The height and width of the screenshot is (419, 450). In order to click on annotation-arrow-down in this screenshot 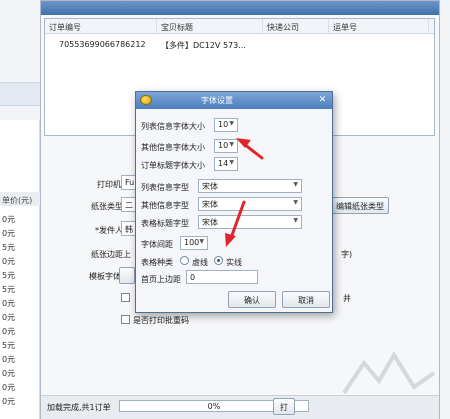, I will do `click(235, 223)`.